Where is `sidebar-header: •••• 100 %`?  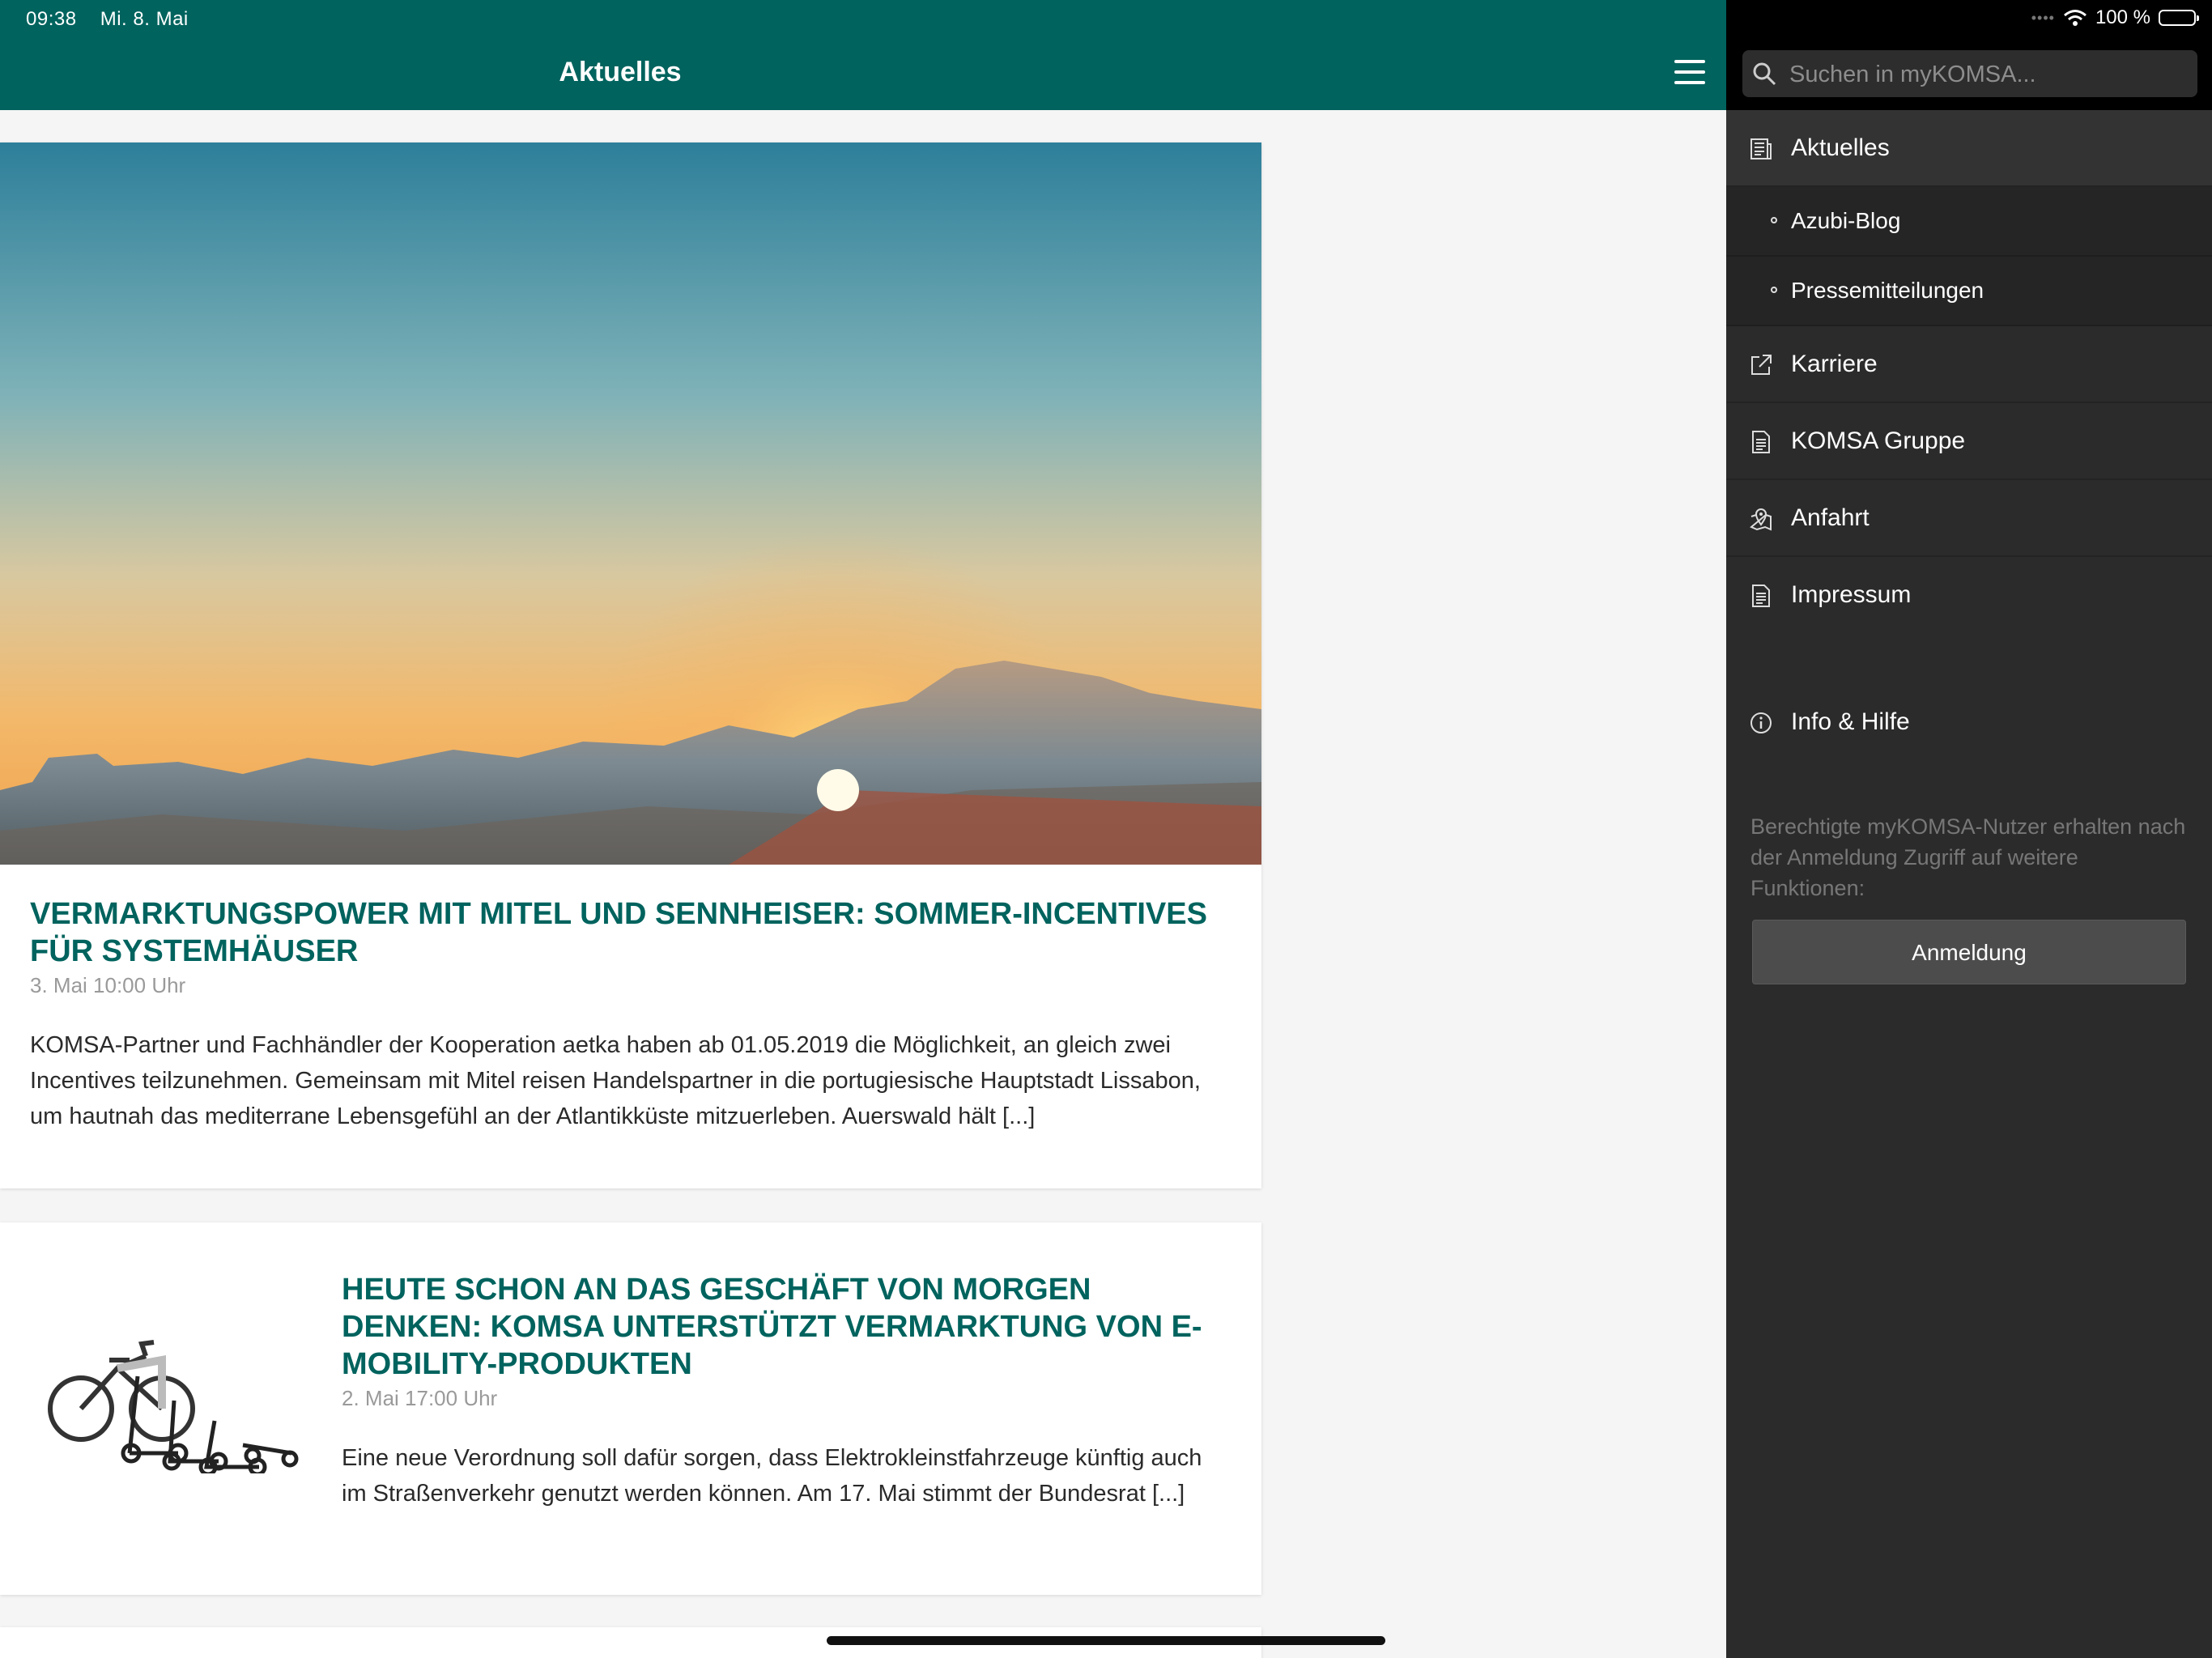 sidebar-header: •••• 100 % is located at coordinates (1969, 55).